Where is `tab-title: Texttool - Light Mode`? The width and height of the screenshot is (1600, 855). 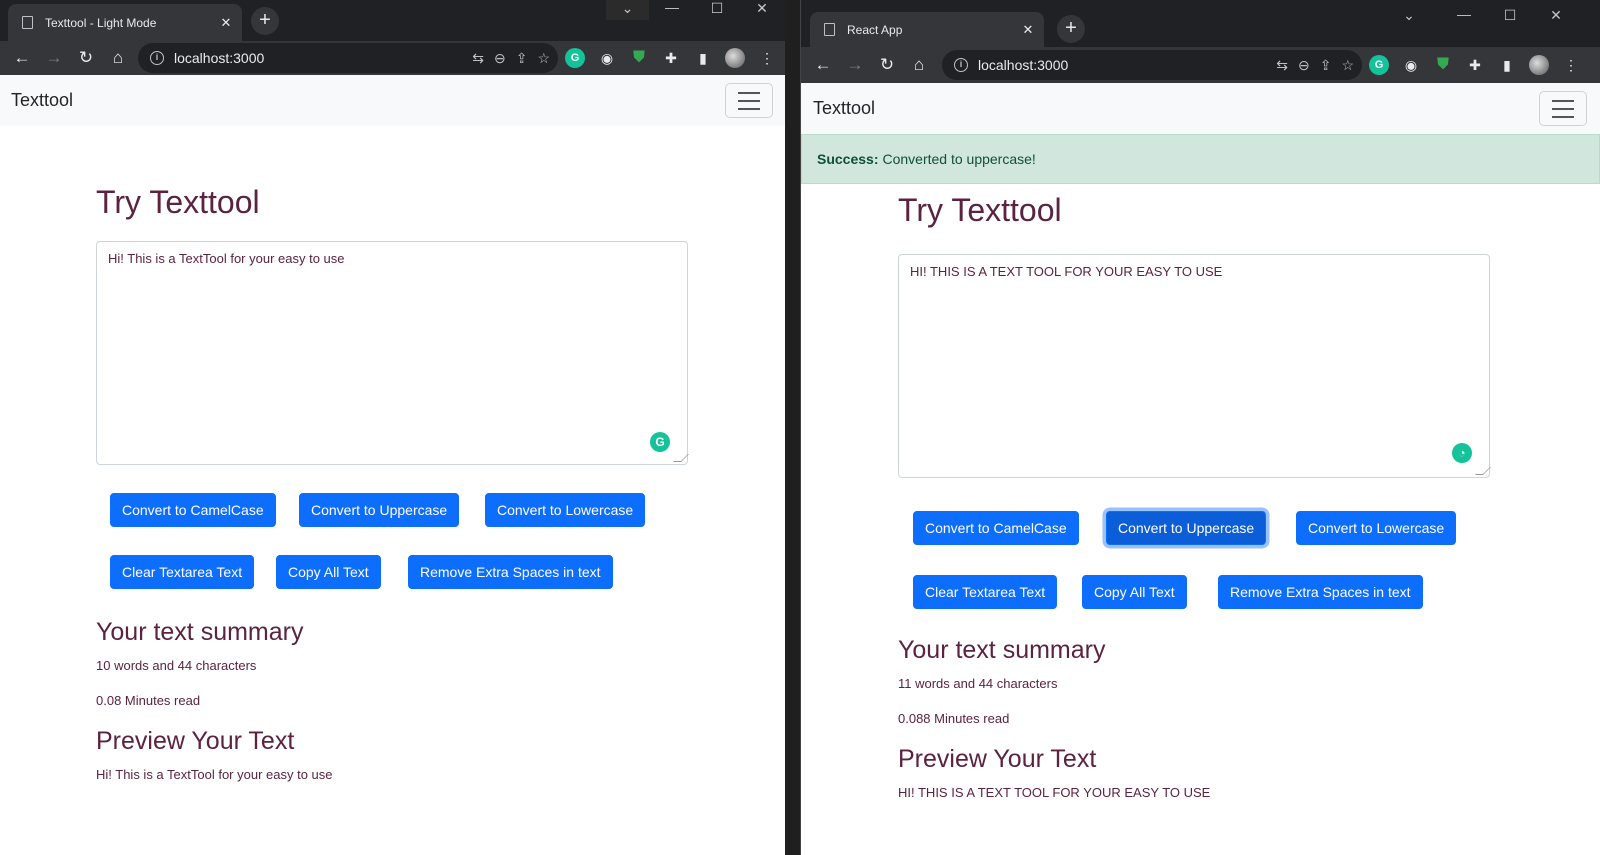 tab-title: Texttool - Light Mode is located at coordinates (101, 22).